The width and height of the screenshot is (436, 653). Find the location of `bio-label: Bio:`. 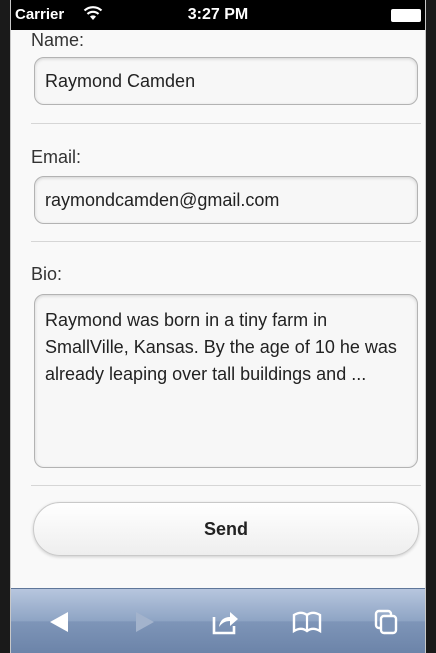

bio-label: Bio: is located at coordinates (47, 274).